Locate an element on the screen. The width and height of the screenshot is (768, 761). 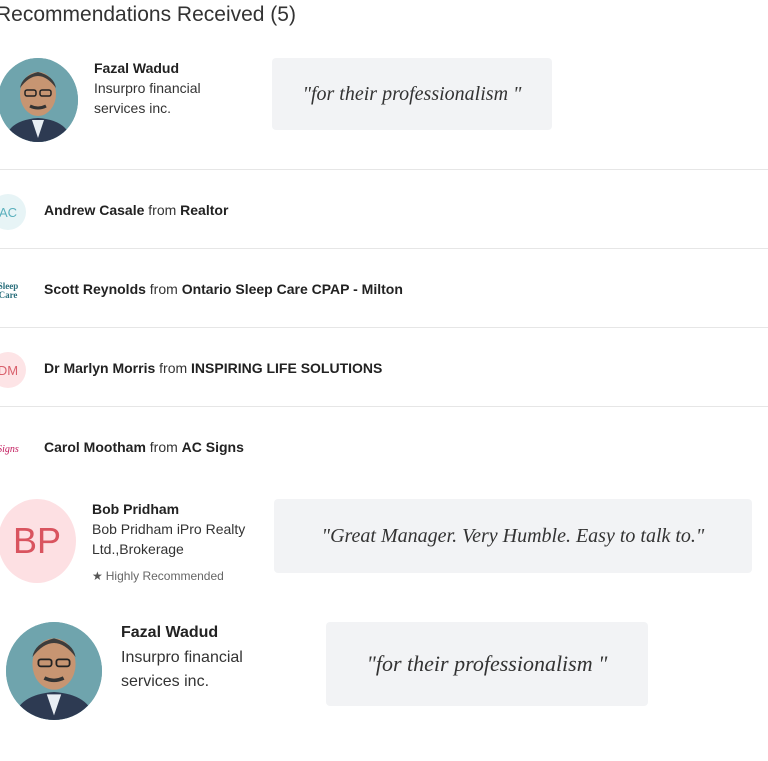
logo-text: Sleep Care is located at coordinates (9, 290).